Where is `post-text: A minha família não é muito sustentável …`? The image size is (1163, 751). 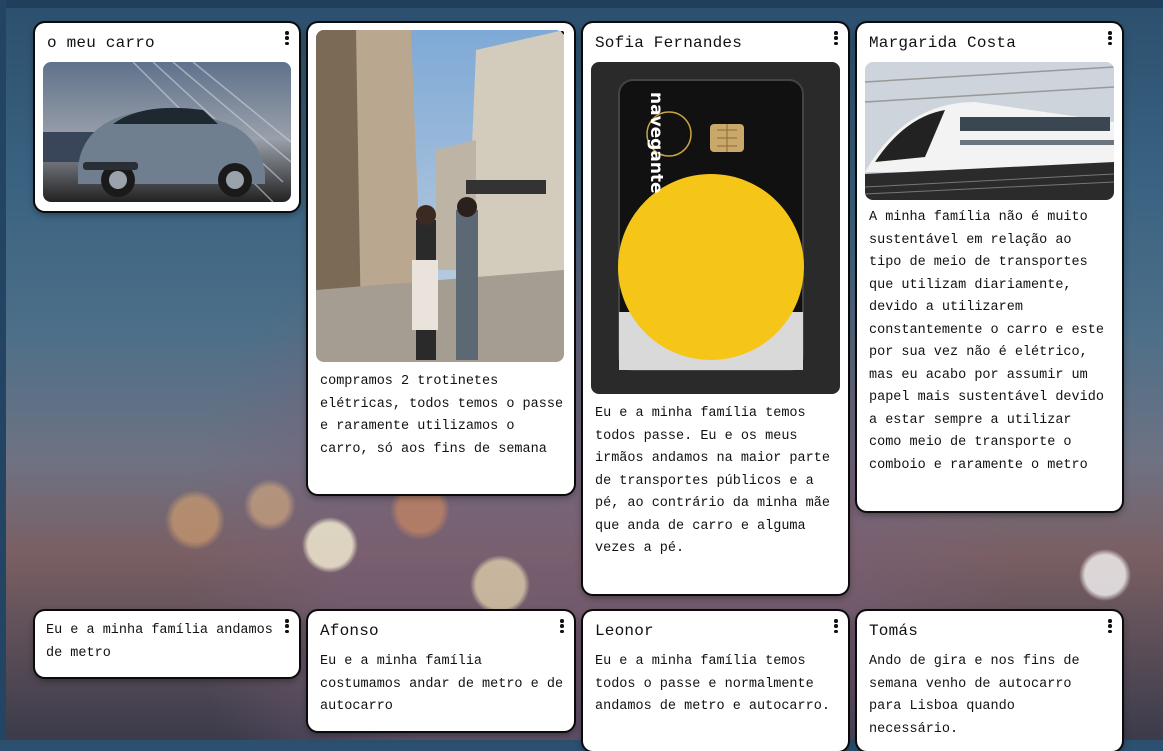 post-text: A minha família não é muito sustentável … is located at coordinates (986, 341).